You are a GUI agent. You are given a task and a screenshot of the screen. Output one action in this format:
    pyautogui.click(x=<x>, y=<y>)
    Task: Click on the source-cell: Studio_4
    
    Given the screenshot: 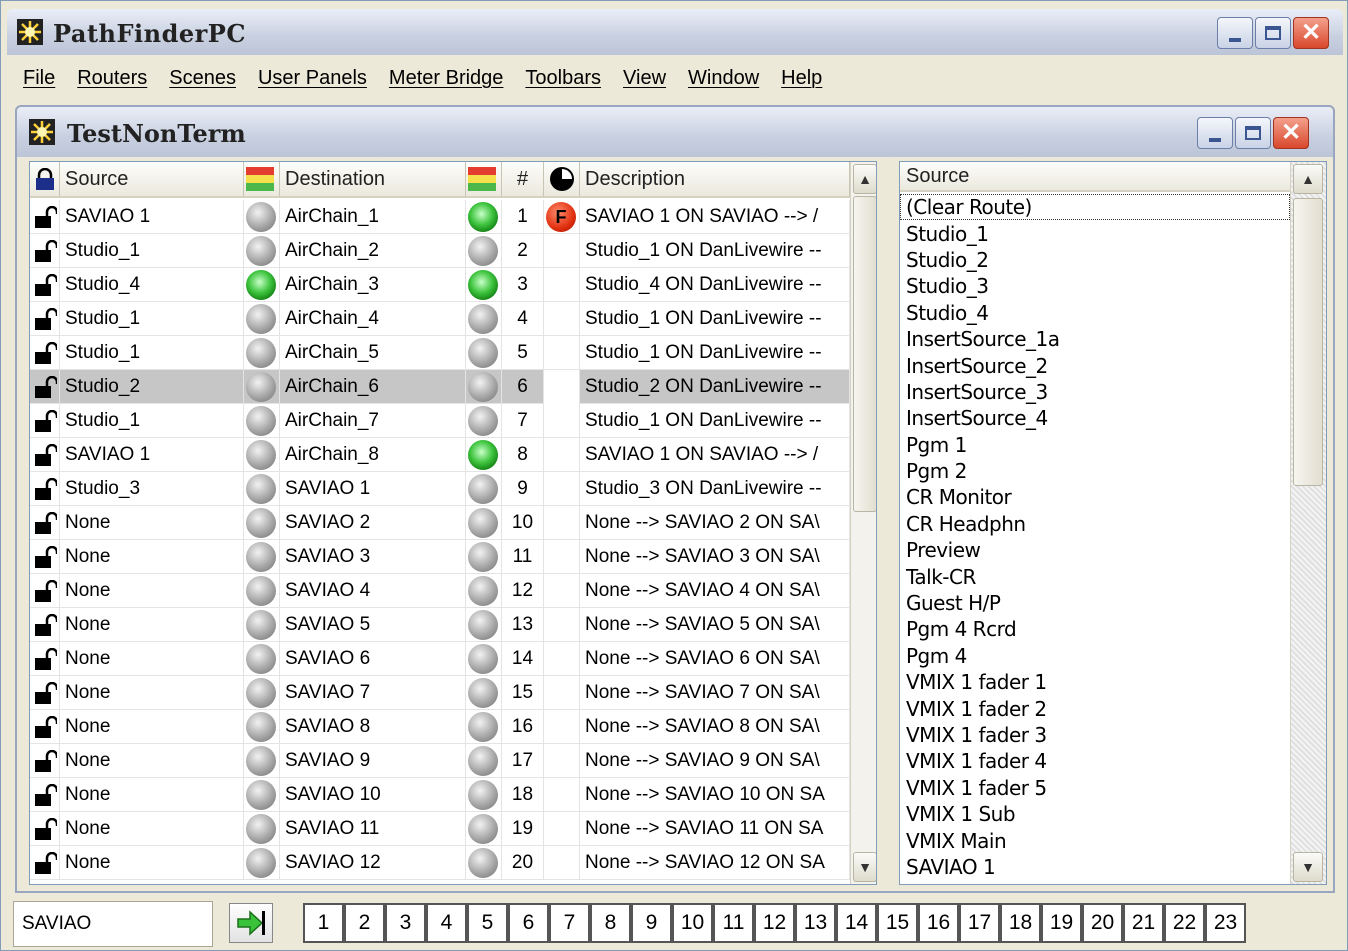 What is the action you would take?
    pyautogui.click(x=152, y=285)
    